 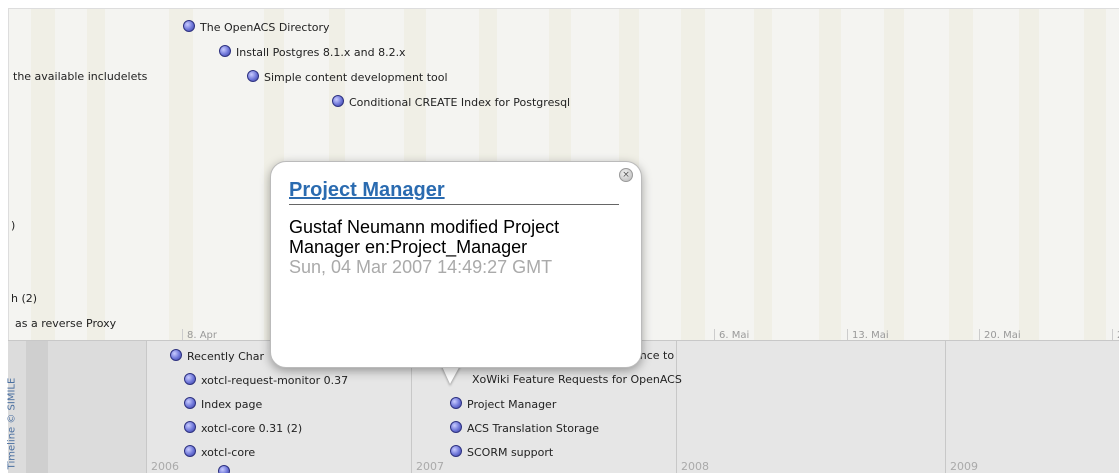 What do you see at coordinates (274, 380) in the screenshot?
I see `event-label: xotcl-request-monitor 0.37` at bounding box center [274, 380].